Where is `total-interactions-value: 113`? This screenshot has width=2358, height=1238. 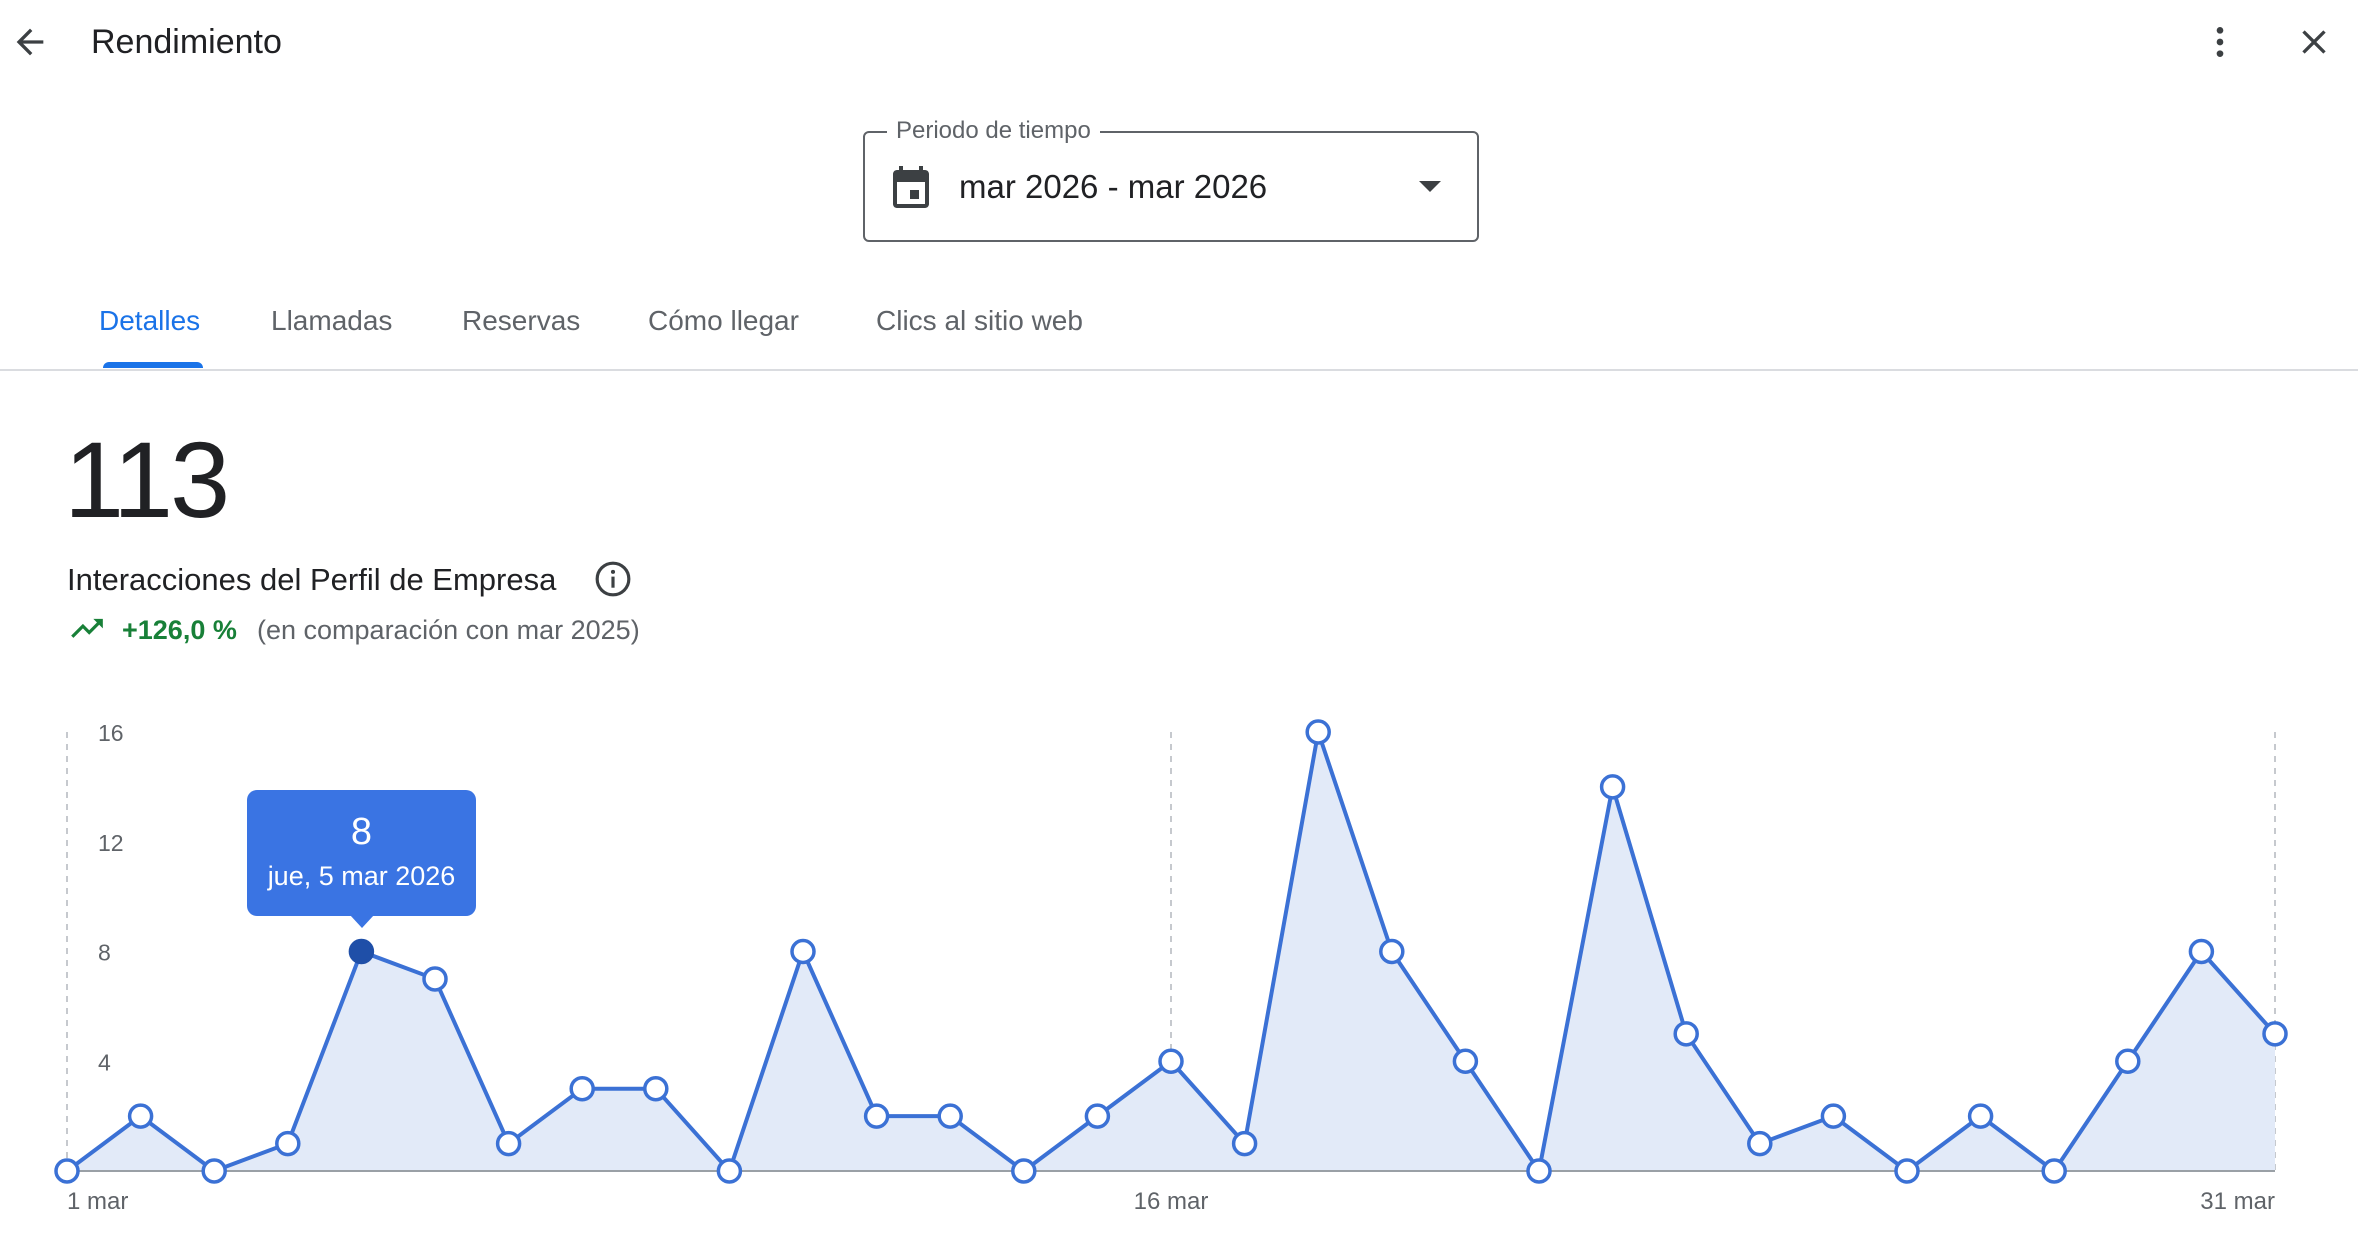 total-interactions-value: 113 is located at coordinates (147, 479).